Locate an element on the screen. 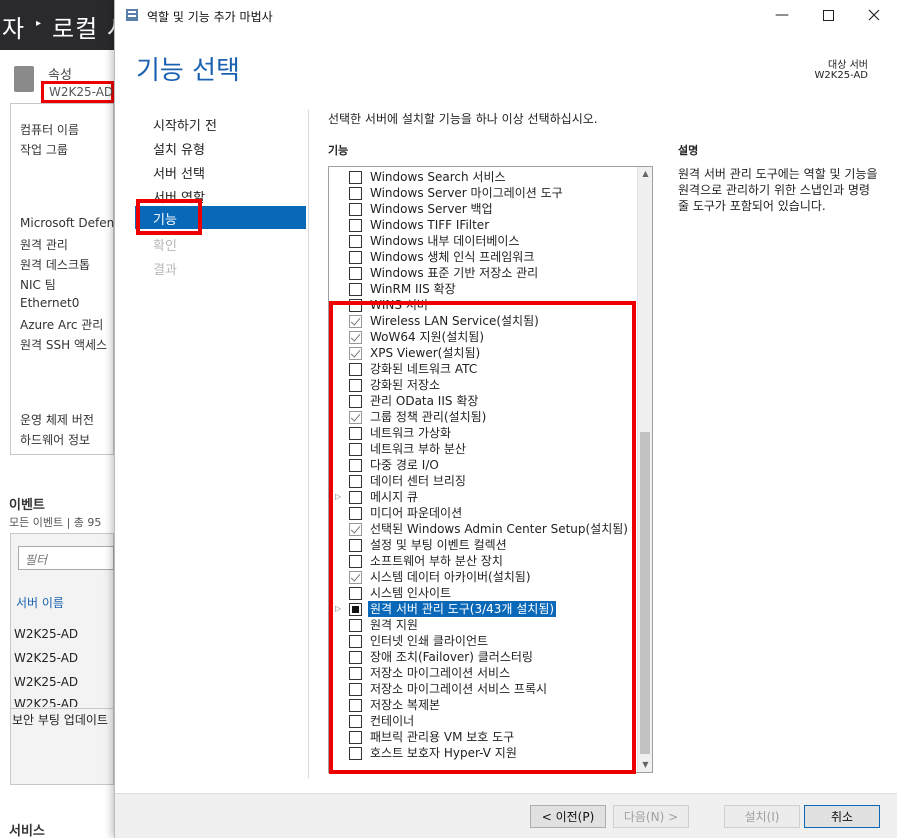 The image size is (897, 838). events-filter-input: 필터 is located at coordinates (66, 558).